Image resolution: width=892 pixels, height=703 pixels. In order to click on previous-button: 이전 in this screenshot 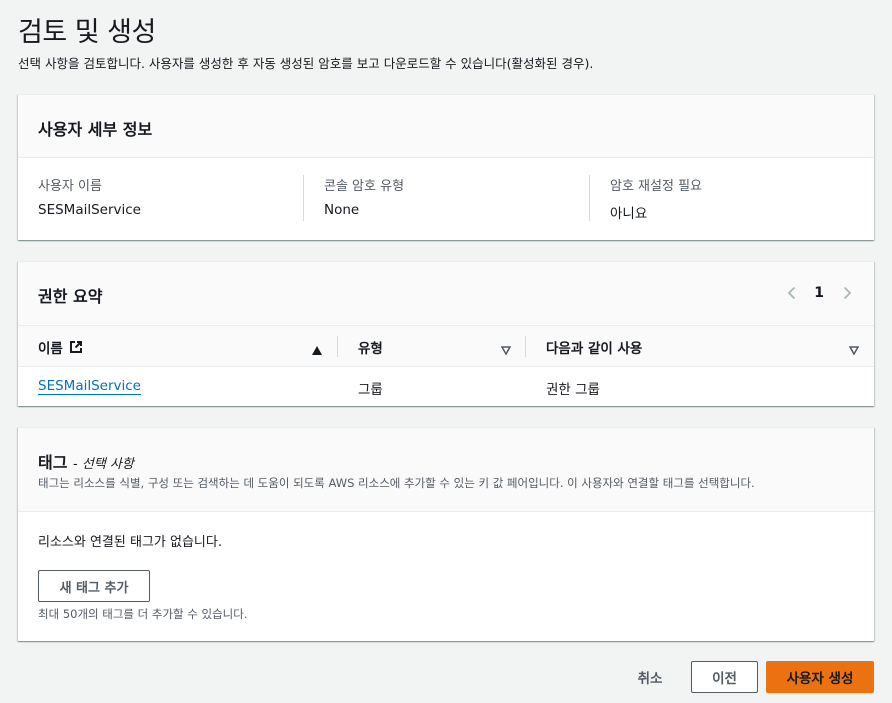, I will do `click(724, 677)`.